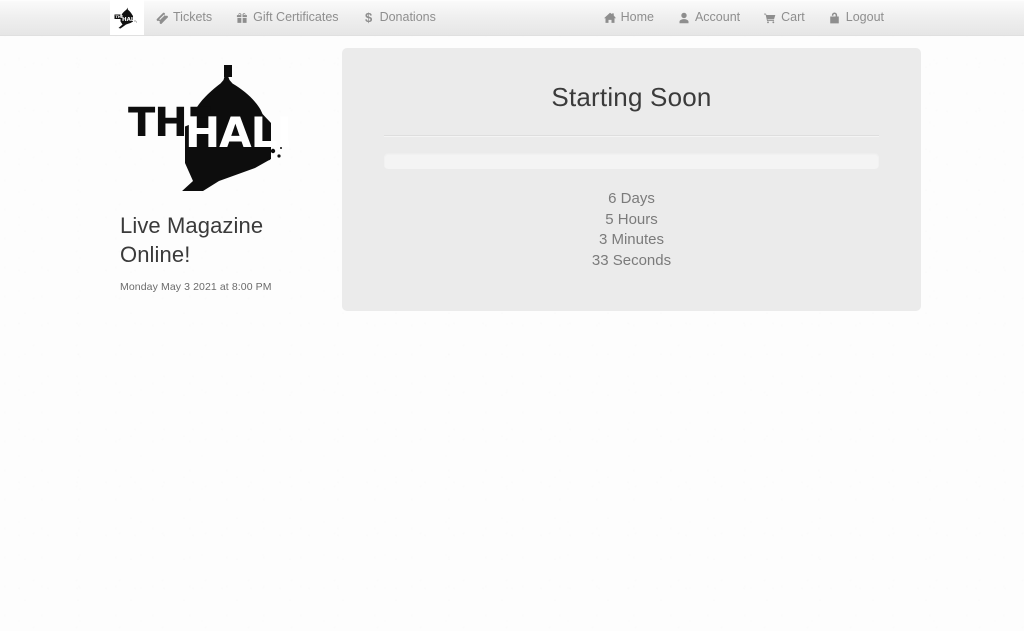 This screenshot has height=631, width=1024. Describe the element at coordinates (192, 240) in the screenshot. I see `event-title: Live Magazine Online!` at that location.